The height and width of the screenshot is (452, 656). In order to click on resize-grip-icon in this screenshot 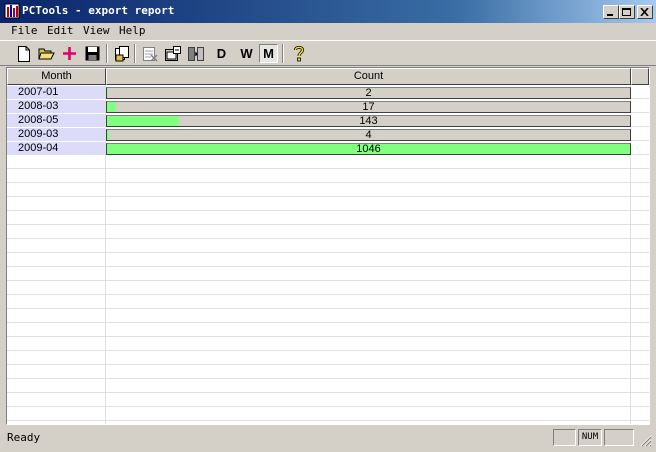, I will do `click(646, 441)`.